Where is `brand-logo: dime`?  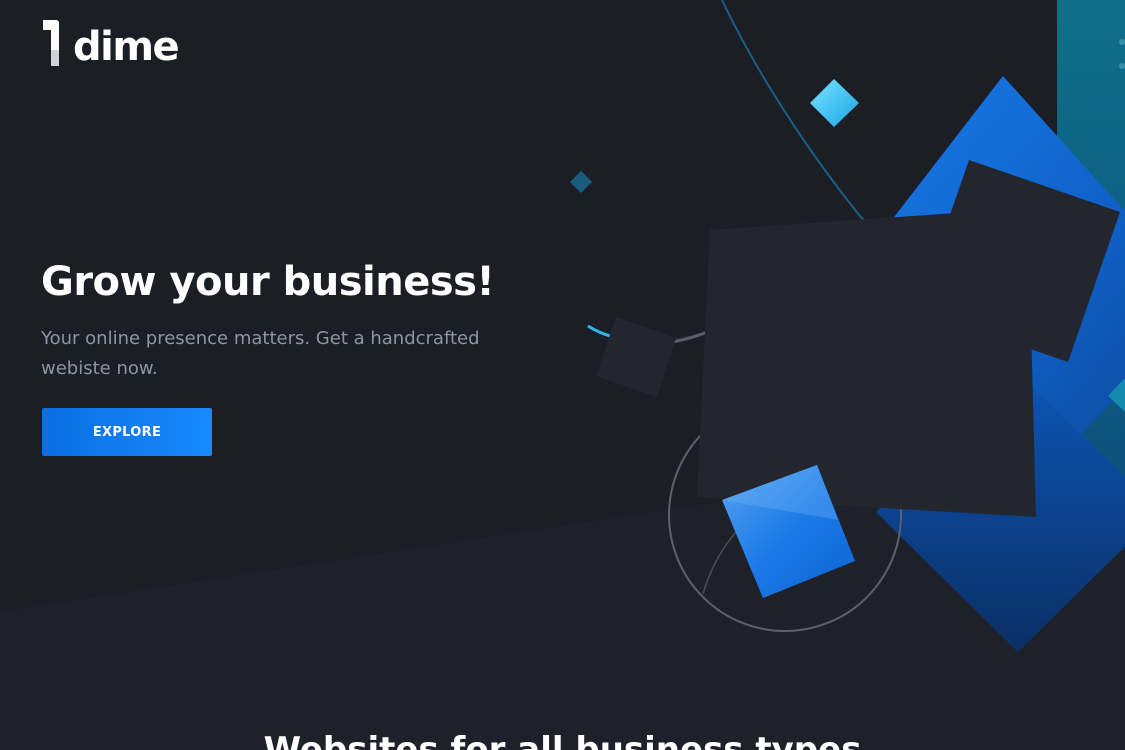 brand-logo: dime is located at coordinates (110, 44).